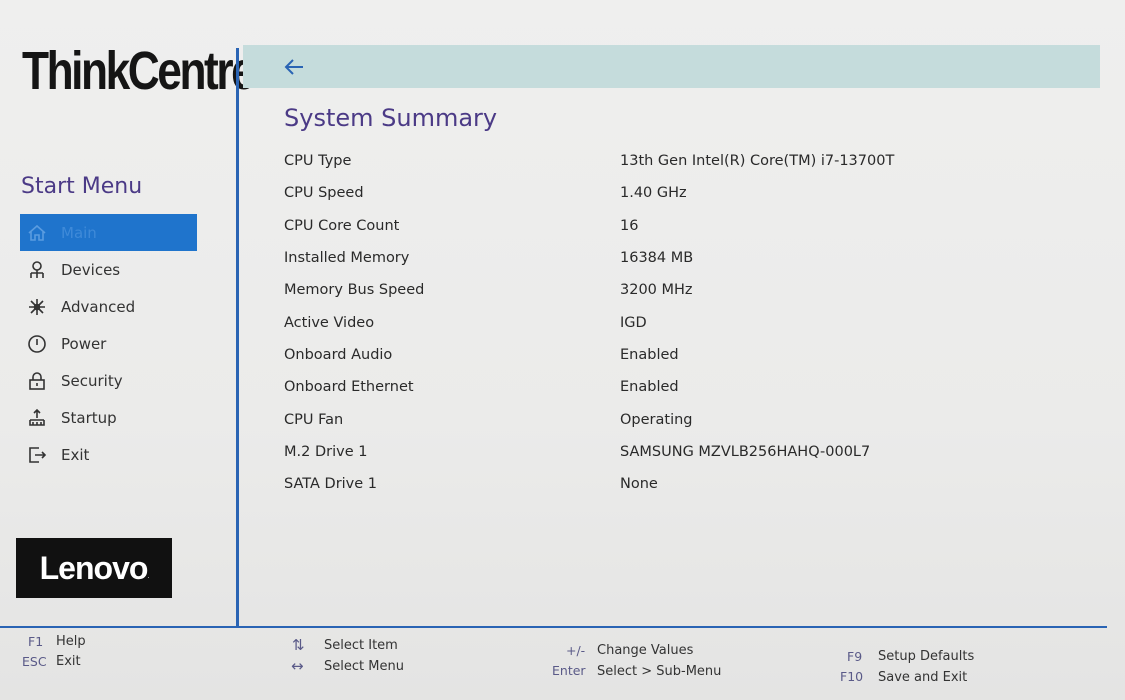  Describe the element at coordinates (324, 193) in the screenshot. I see `row-label: CPU Speed` at that location.